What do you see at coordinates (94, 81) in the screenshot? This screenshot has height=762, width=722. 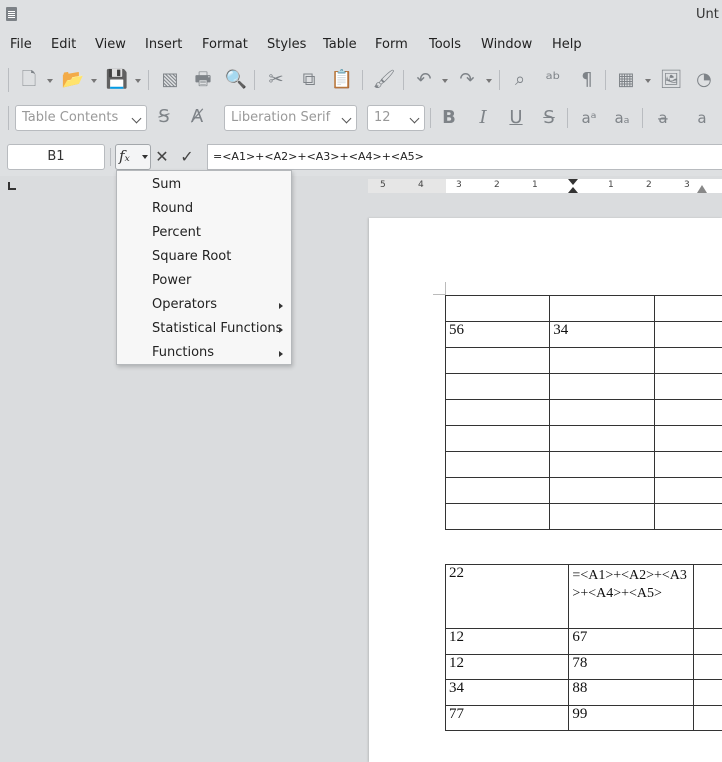 I see `open-dropdown-caret` at bounding box center [94, 81].